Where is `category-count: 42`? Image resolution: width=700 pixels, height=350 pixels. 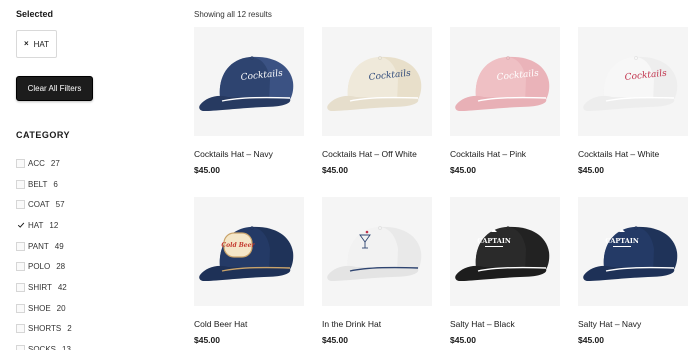 category-count: 42 is located at coordinates (62, 287).